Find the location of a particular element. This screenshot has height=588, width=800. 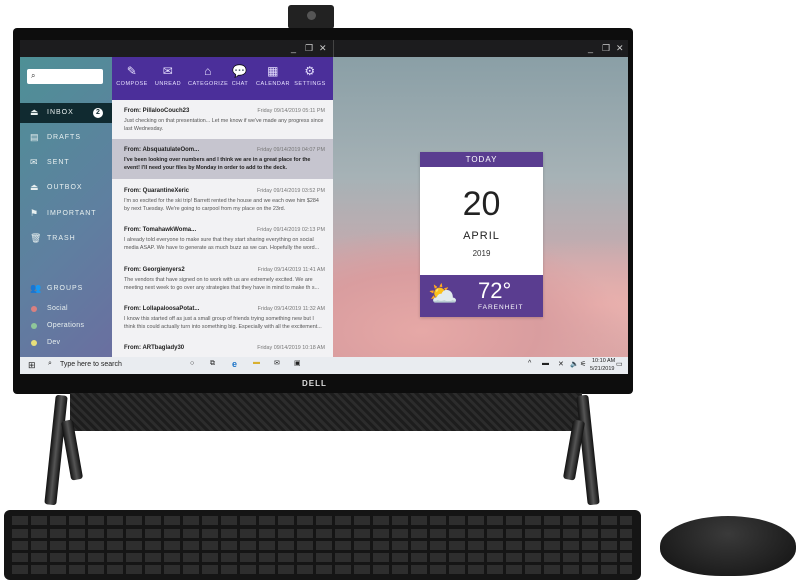

calendar-button: ▦ CALENDAR is located at coordinates (273, 75).